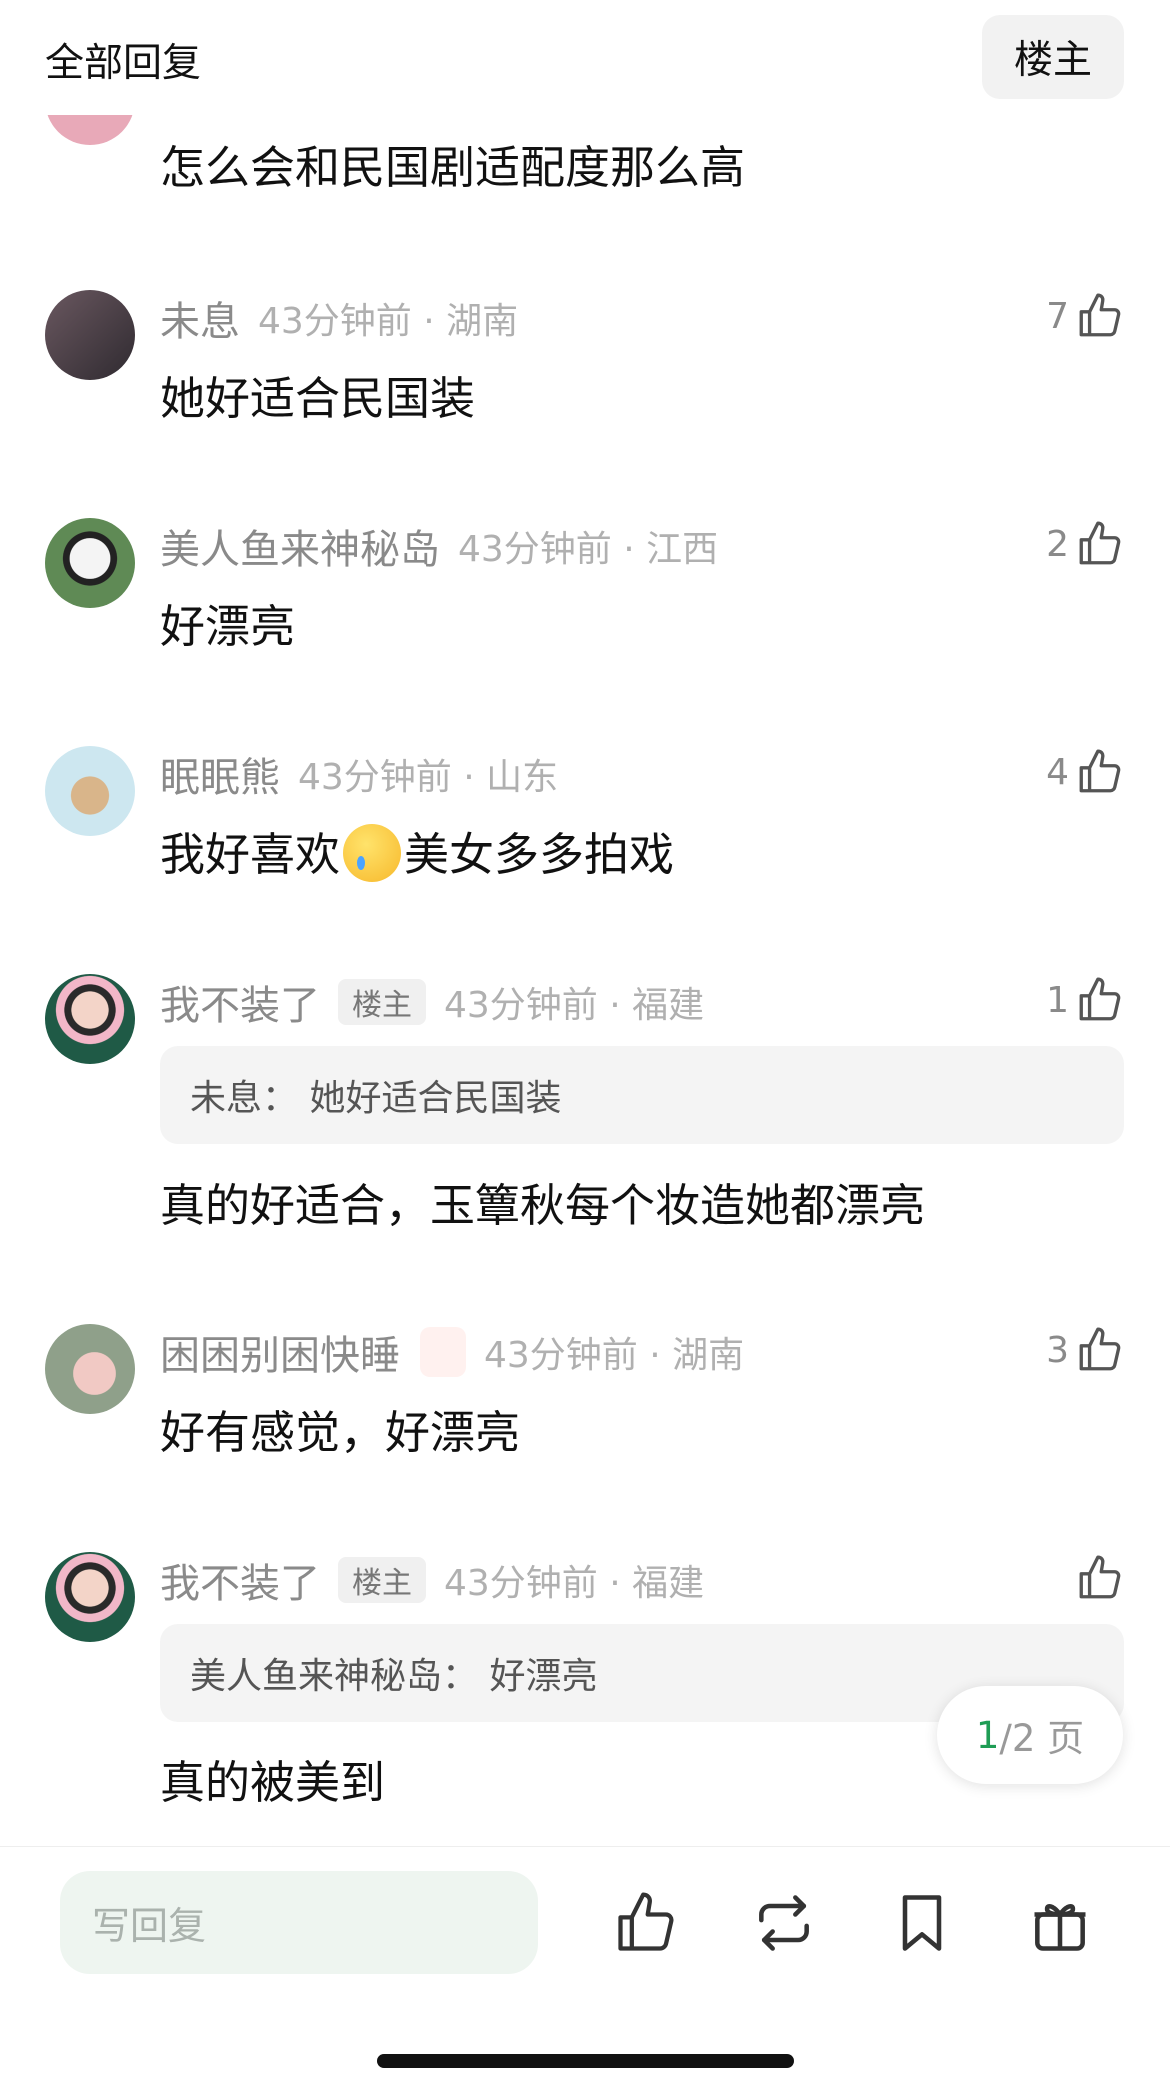 Image resolution: width=1170 pixels, height=2097 pixels. Describe the element at coordinates (299, 1922) in the screenshot. I see `reply-input: 写回复` at that location.